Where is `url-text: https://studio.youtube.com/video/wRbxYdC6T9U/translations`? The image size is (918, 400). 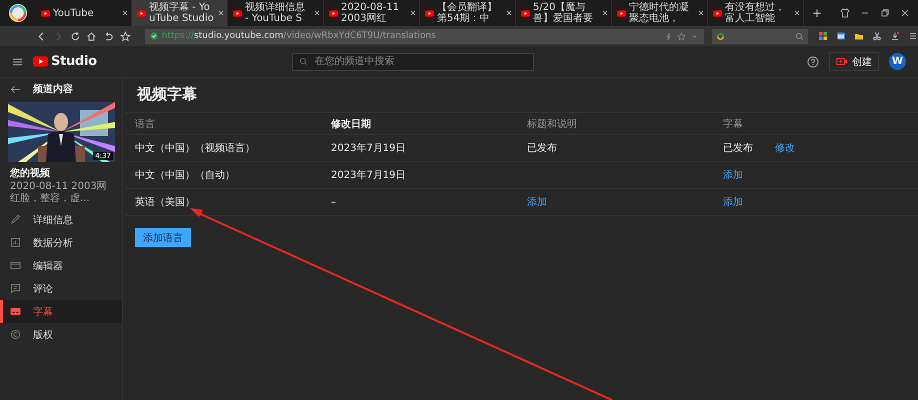 url-text: https://studio.youtube.com/video/wRbxYdC6T9U/translations is located at coordinates (299, 36).